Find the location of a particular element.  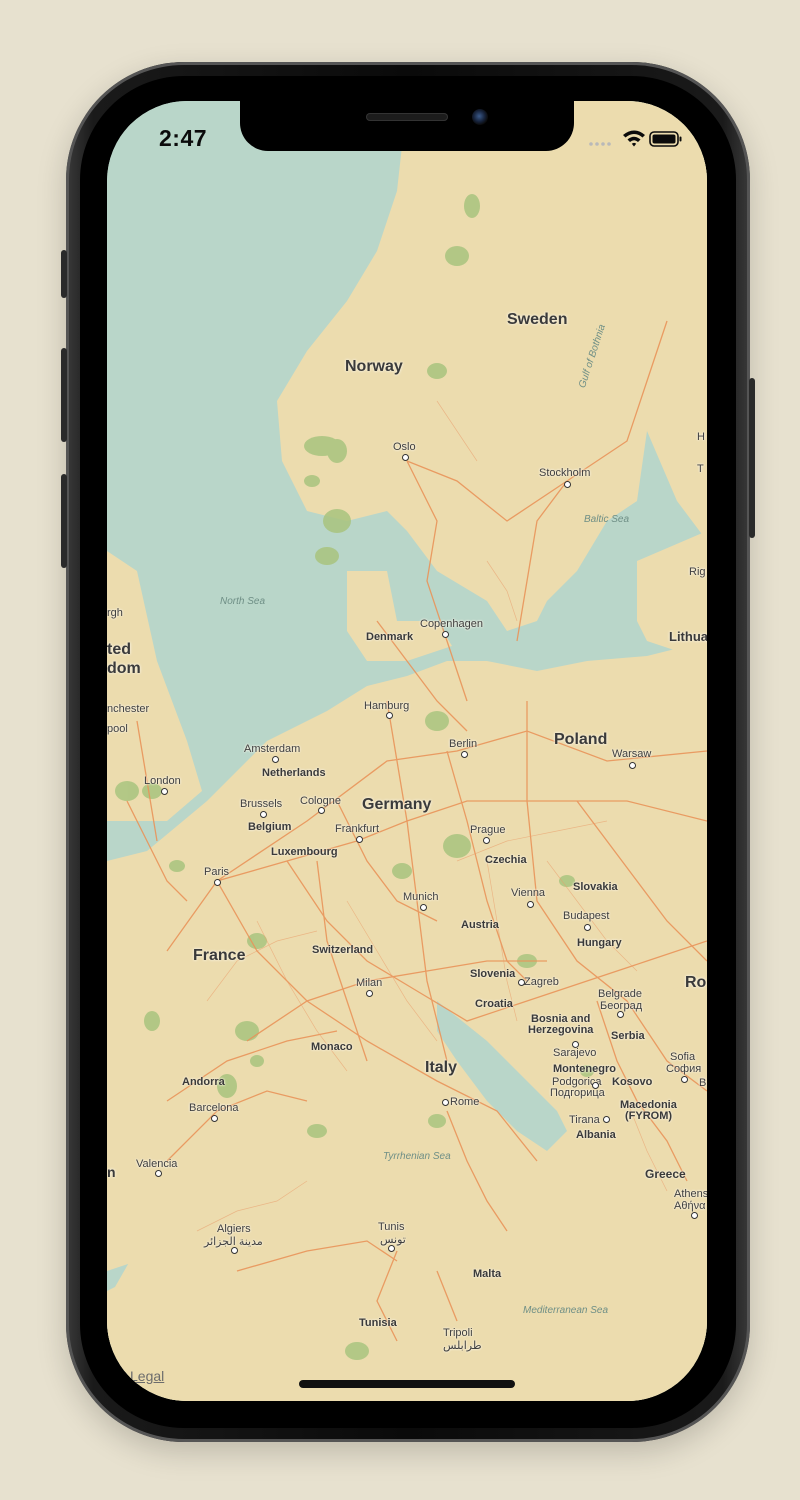

label-valencia: Valencia is located at coordinates (157, 1164).